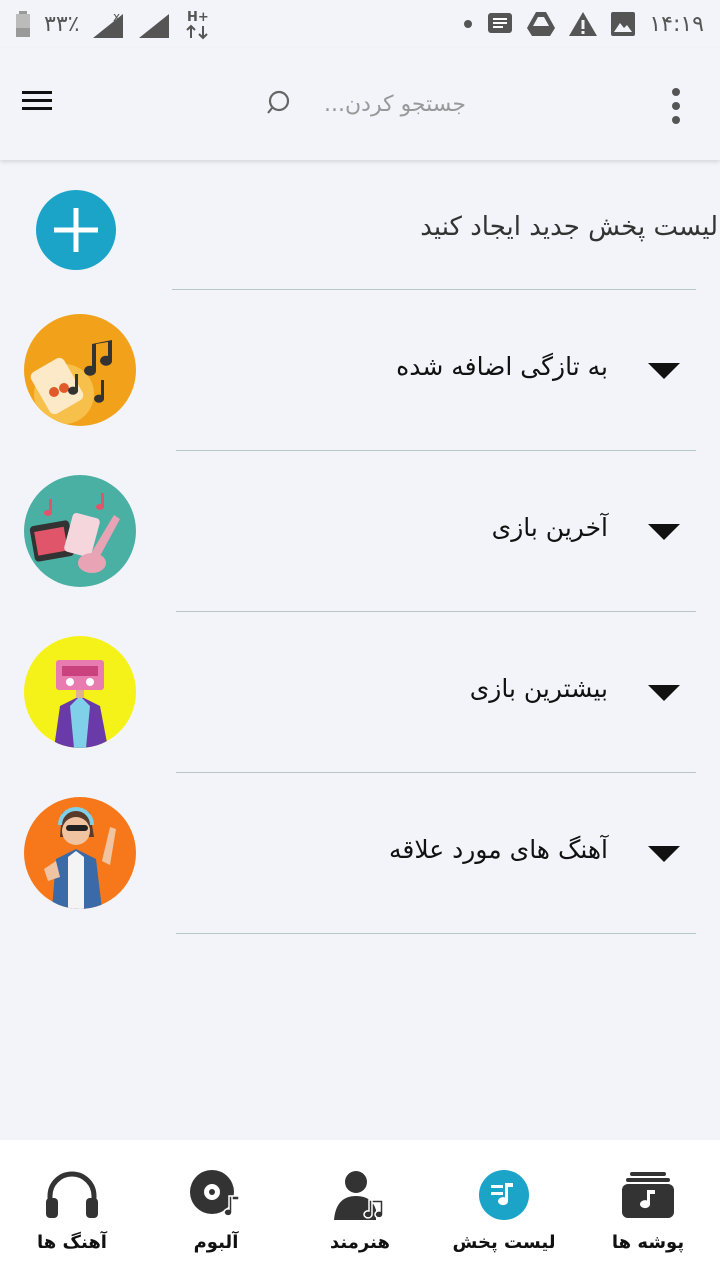 The image size is (720, 1280). I want to click on nav-label-artist: هنرمند, so click(360, 1242).